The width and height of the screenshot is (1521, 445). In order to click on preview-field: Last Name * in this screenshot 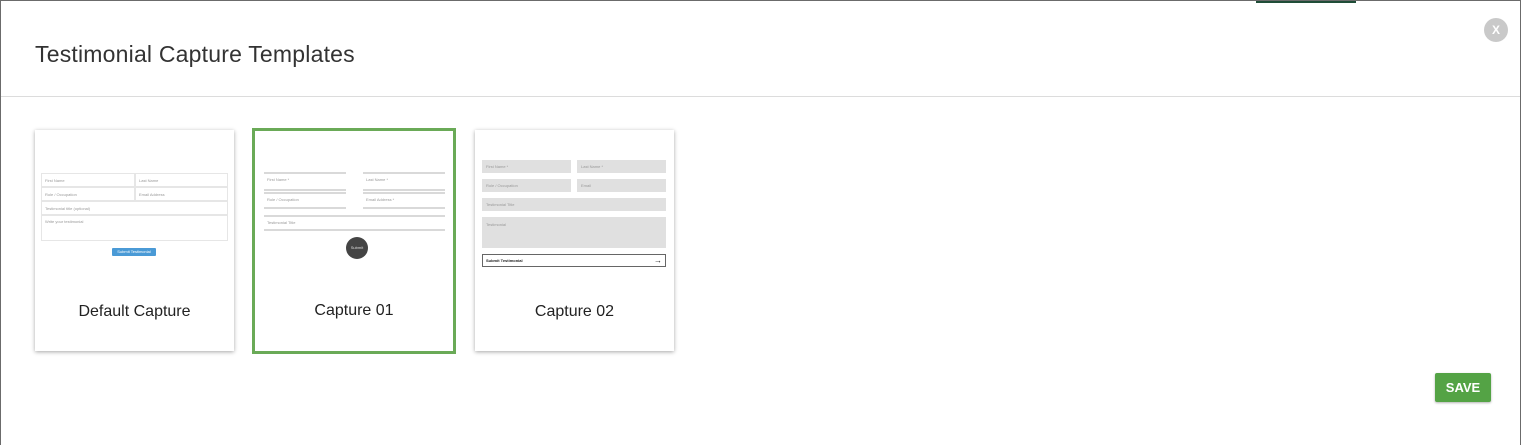, I will do `click(621, 166)`.